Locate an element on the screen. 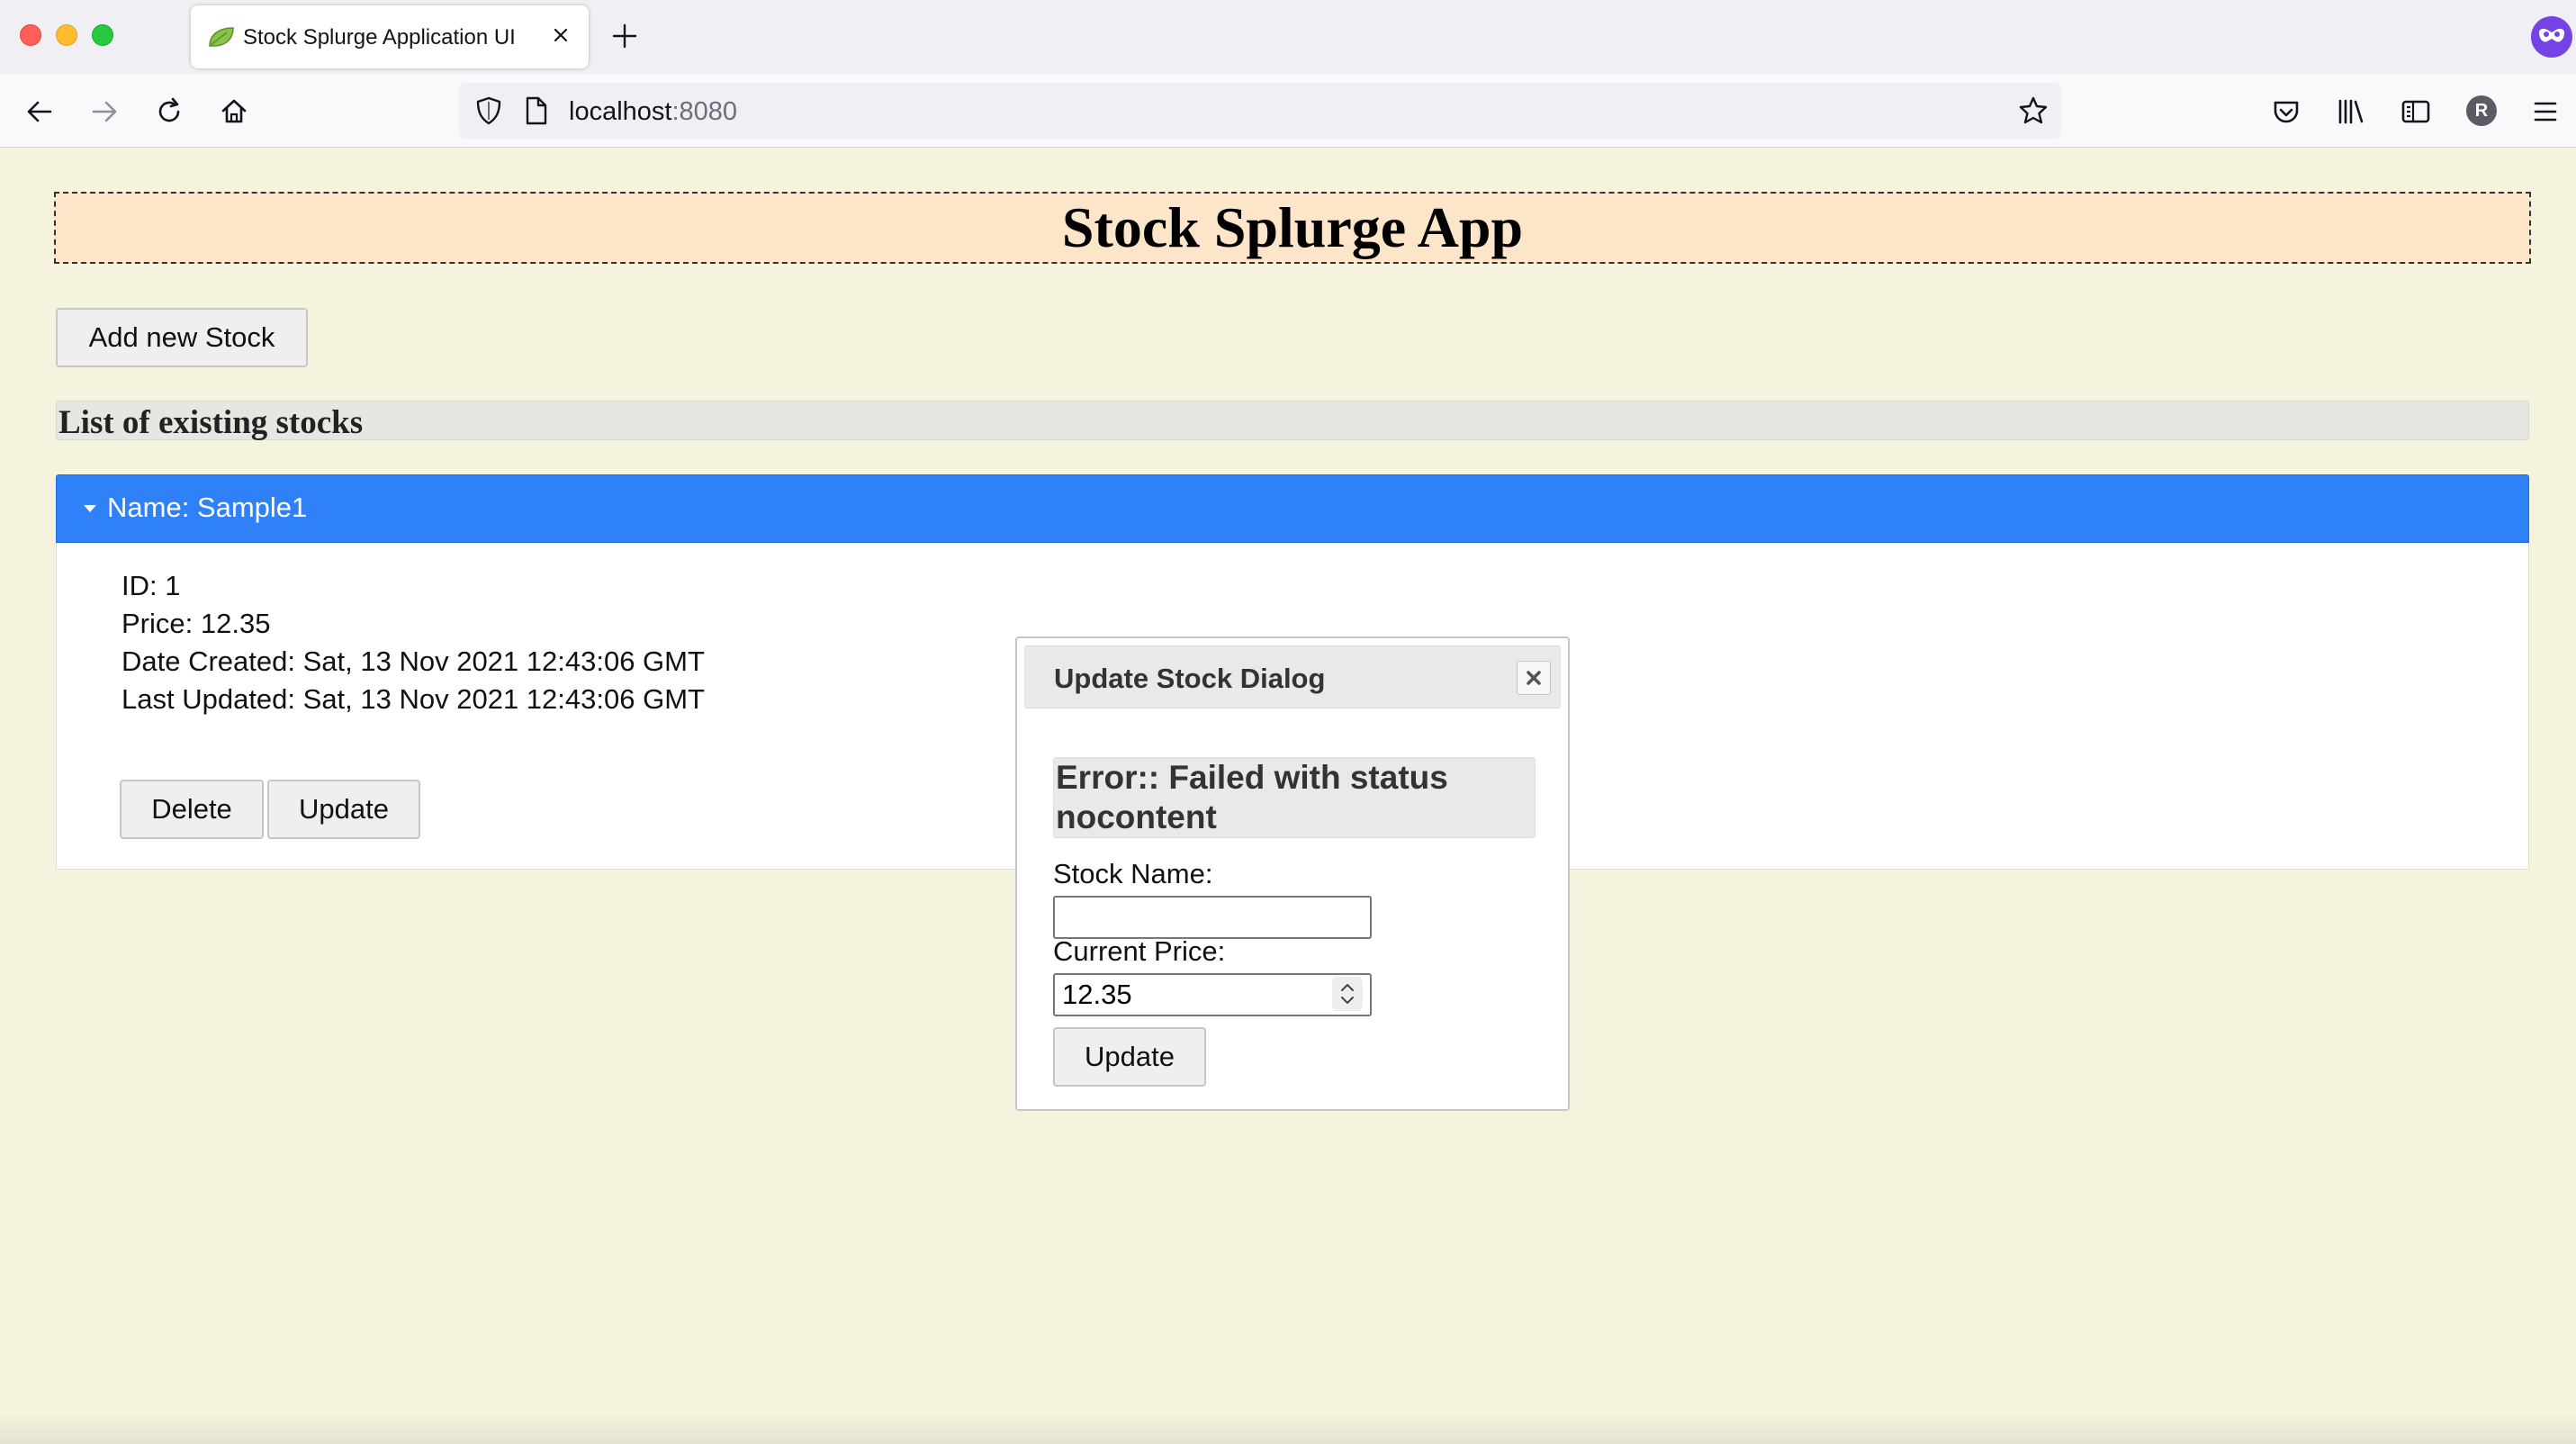  page-title: Stock Splurge App is located at coordinates (1292, 227).